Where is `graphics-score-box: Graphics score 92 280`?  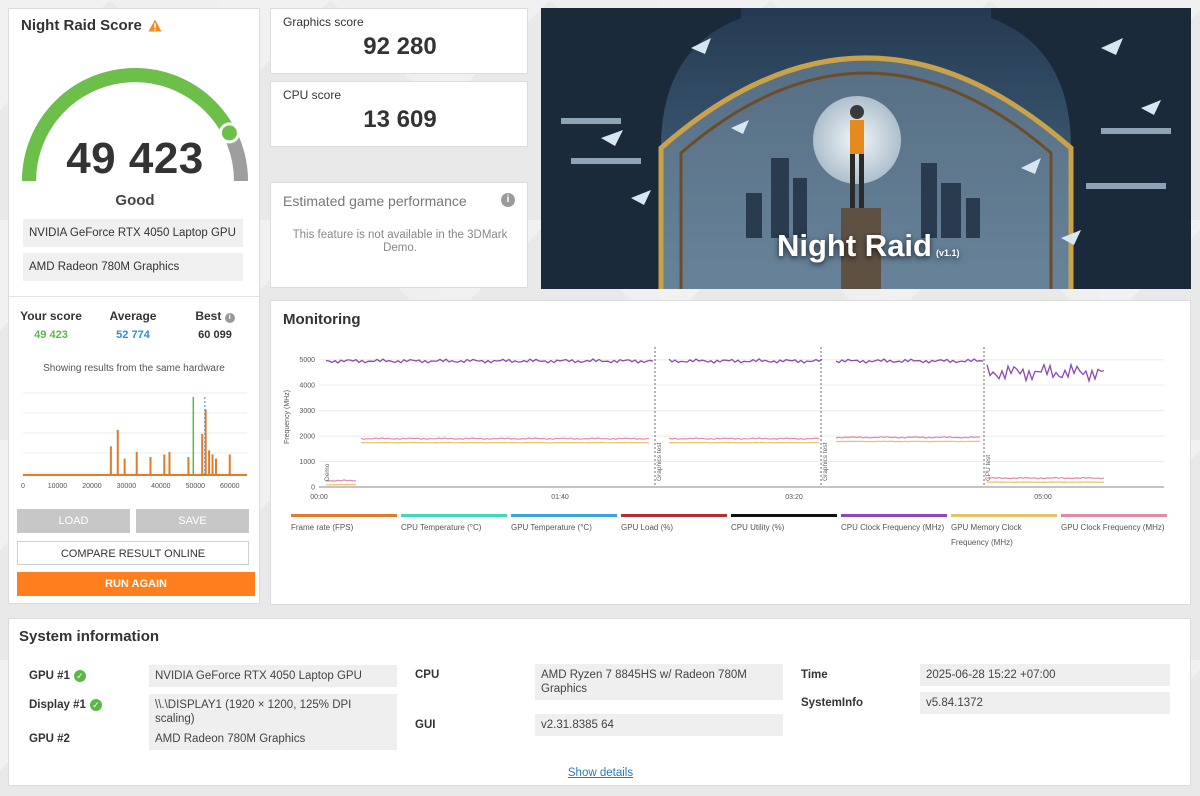
graphics-score-box: Graphics score 92 280 is located at coordinates (399, 41).